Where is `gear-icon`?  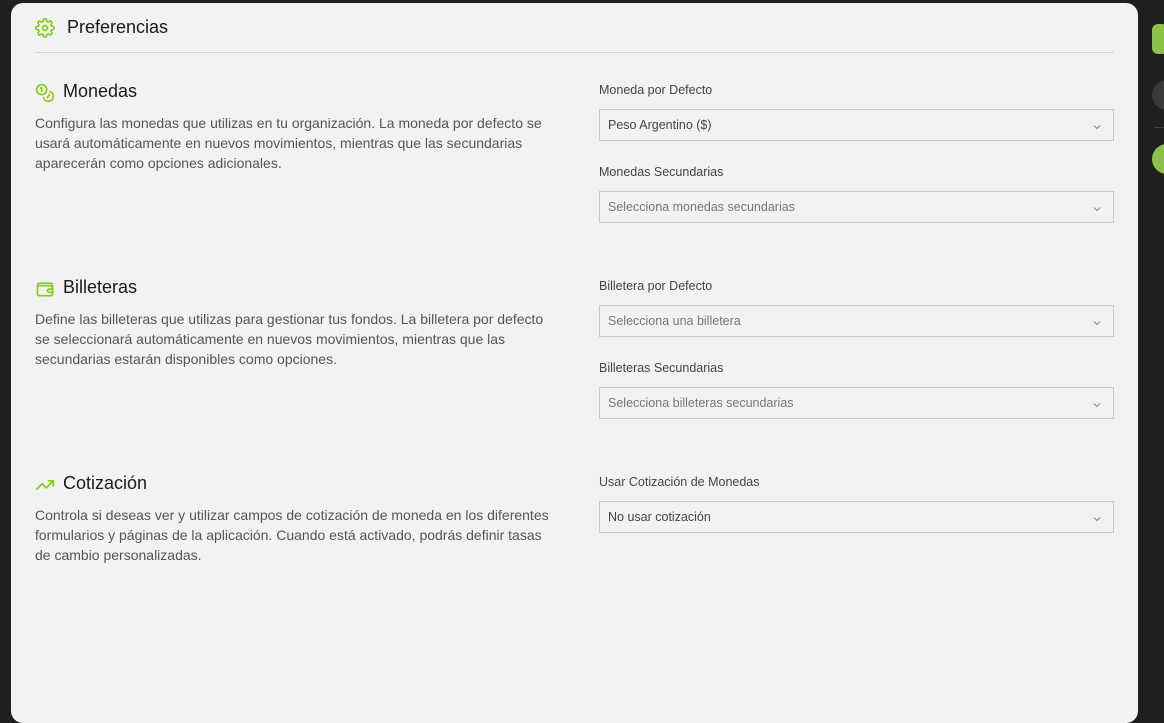
gear-icon is located at coordinates (45, 28).